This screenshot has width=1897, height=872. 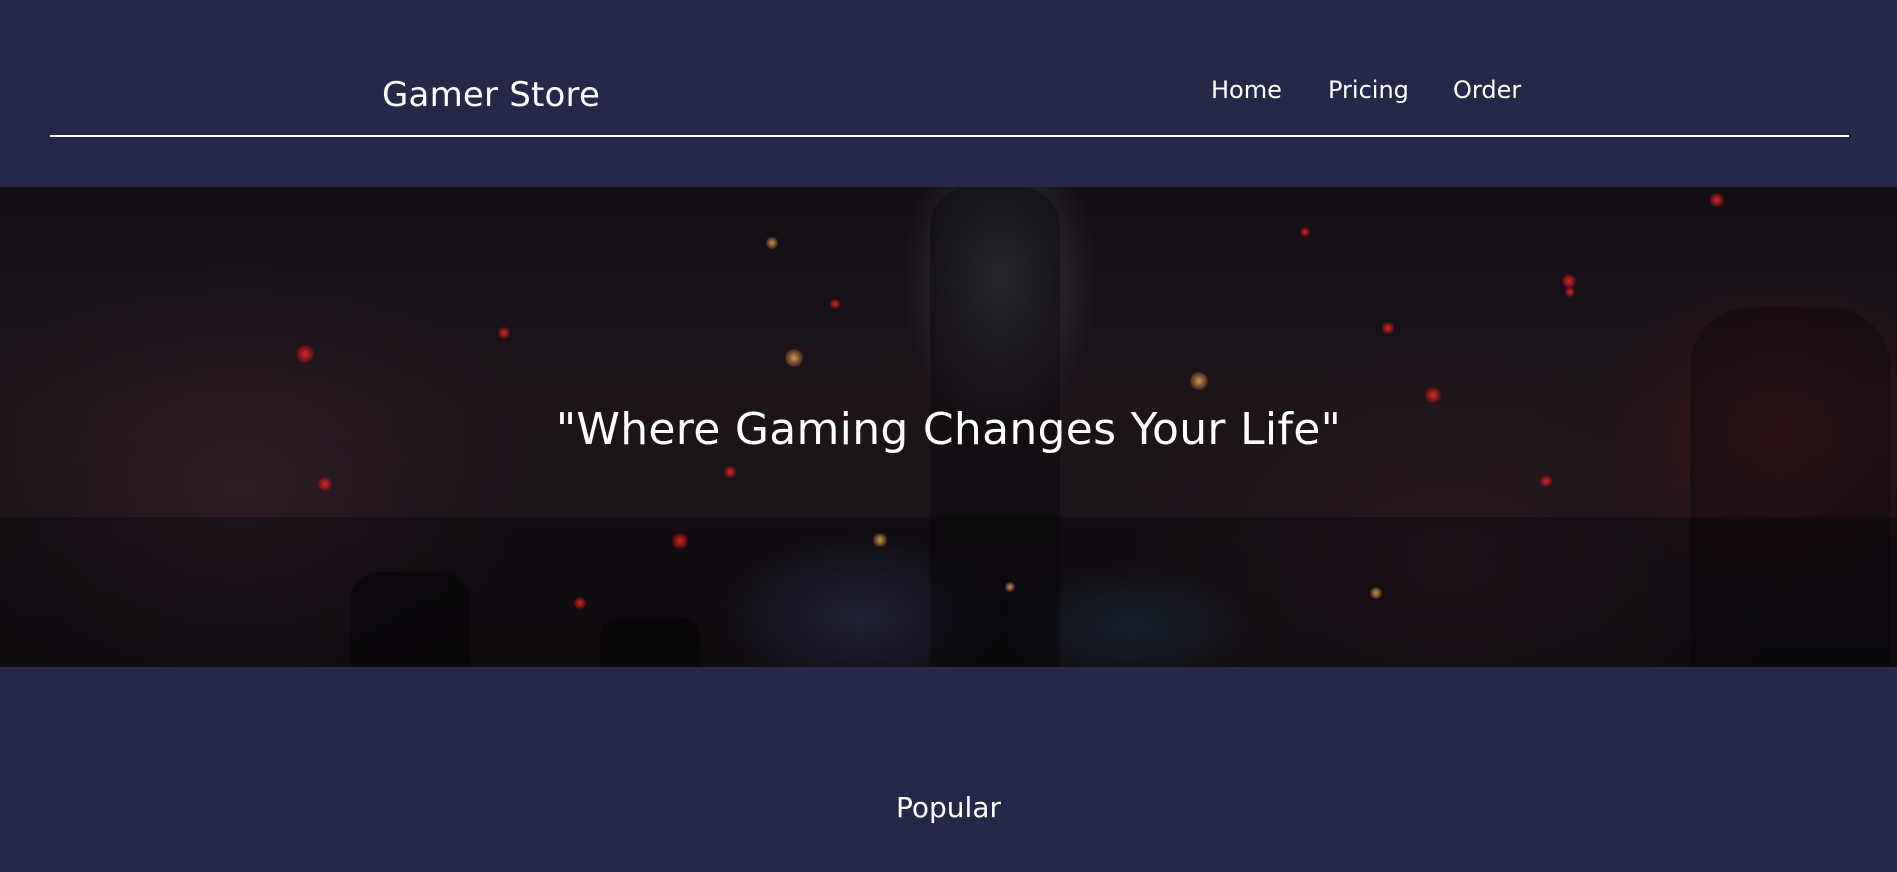 What do you see at coordinates (948, 807) in the screenshot?
I see `popular-heading: Popular` at bounding box center [948, 807].